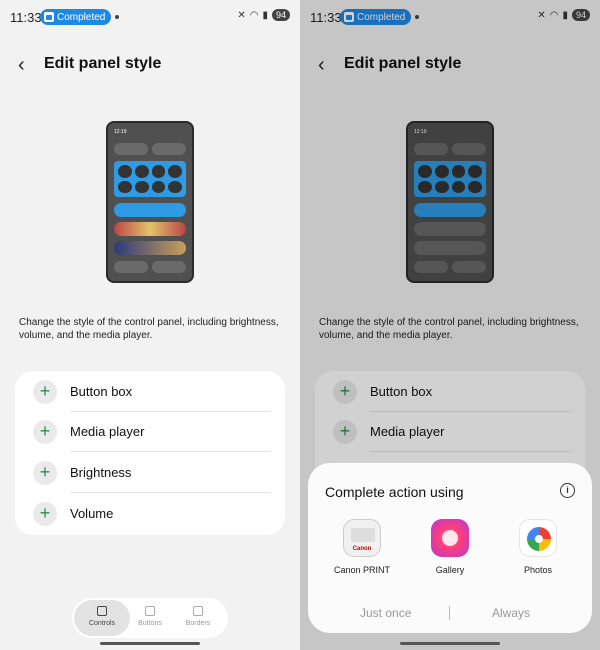 The width and height of the screenshot is (600, 650). Describe the element at coordinates (198, 611) in the screenshot. I see `borders-icon` at that location.